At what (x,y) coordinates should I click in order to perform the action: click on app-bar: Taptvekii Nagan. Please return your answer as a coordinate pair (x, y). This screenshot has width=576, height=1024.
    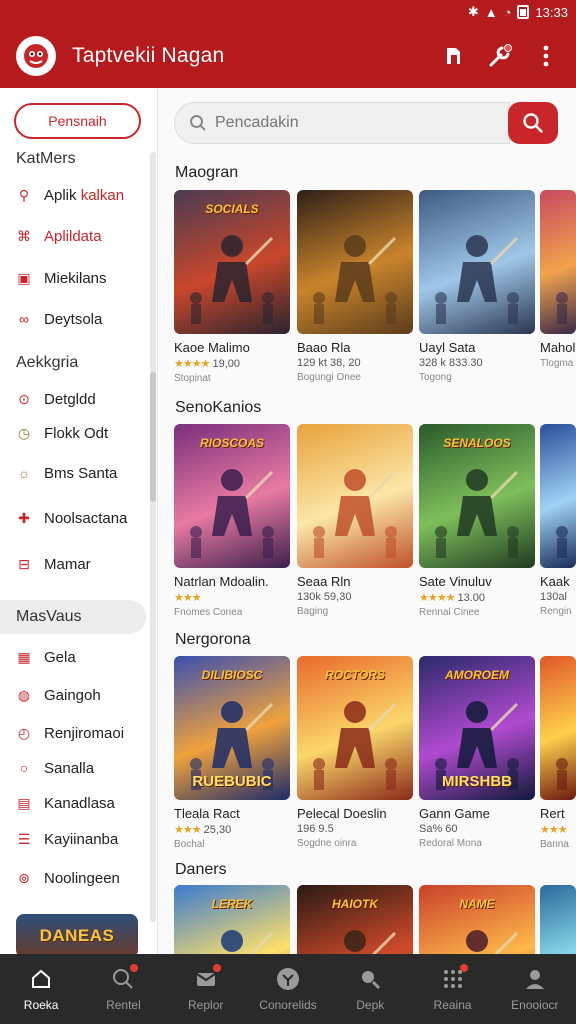
    Looking at the image, I should click on (288, 56).